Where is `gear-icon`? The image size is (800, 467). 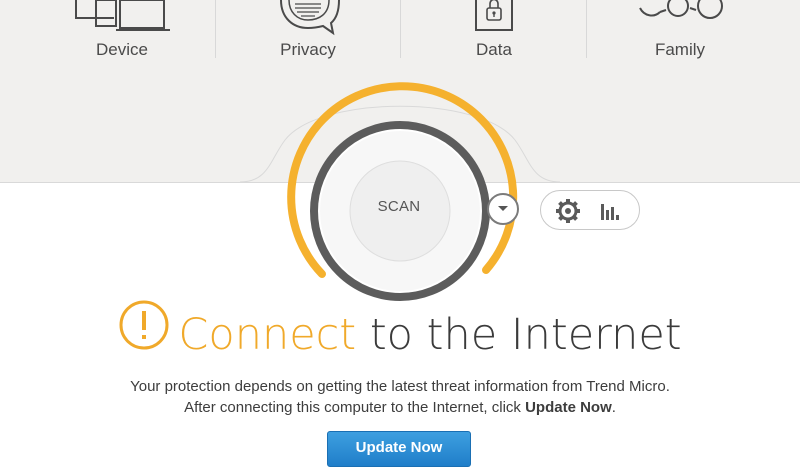 gear-icon is located at coordinates (568, 213).